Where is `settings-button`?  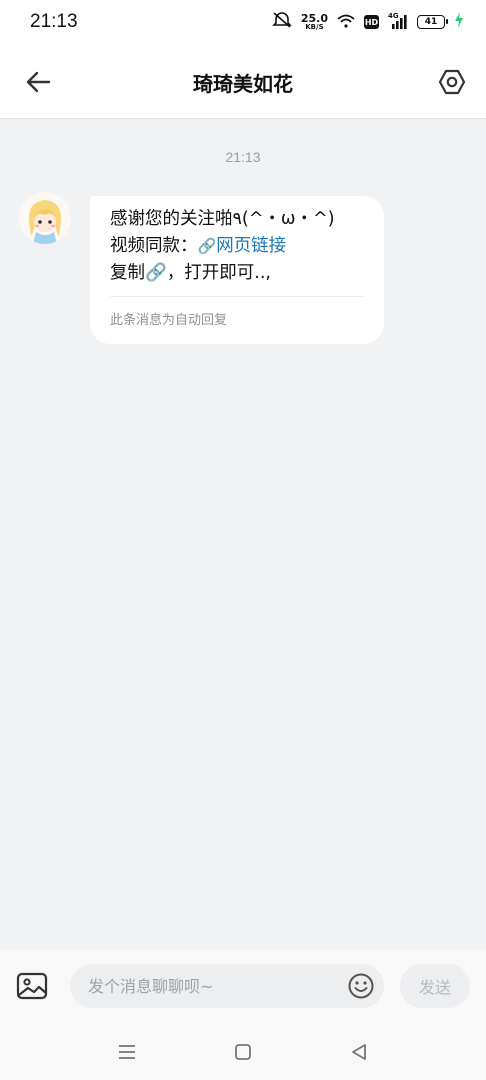 settings-button is located at coordinates (452, 82).